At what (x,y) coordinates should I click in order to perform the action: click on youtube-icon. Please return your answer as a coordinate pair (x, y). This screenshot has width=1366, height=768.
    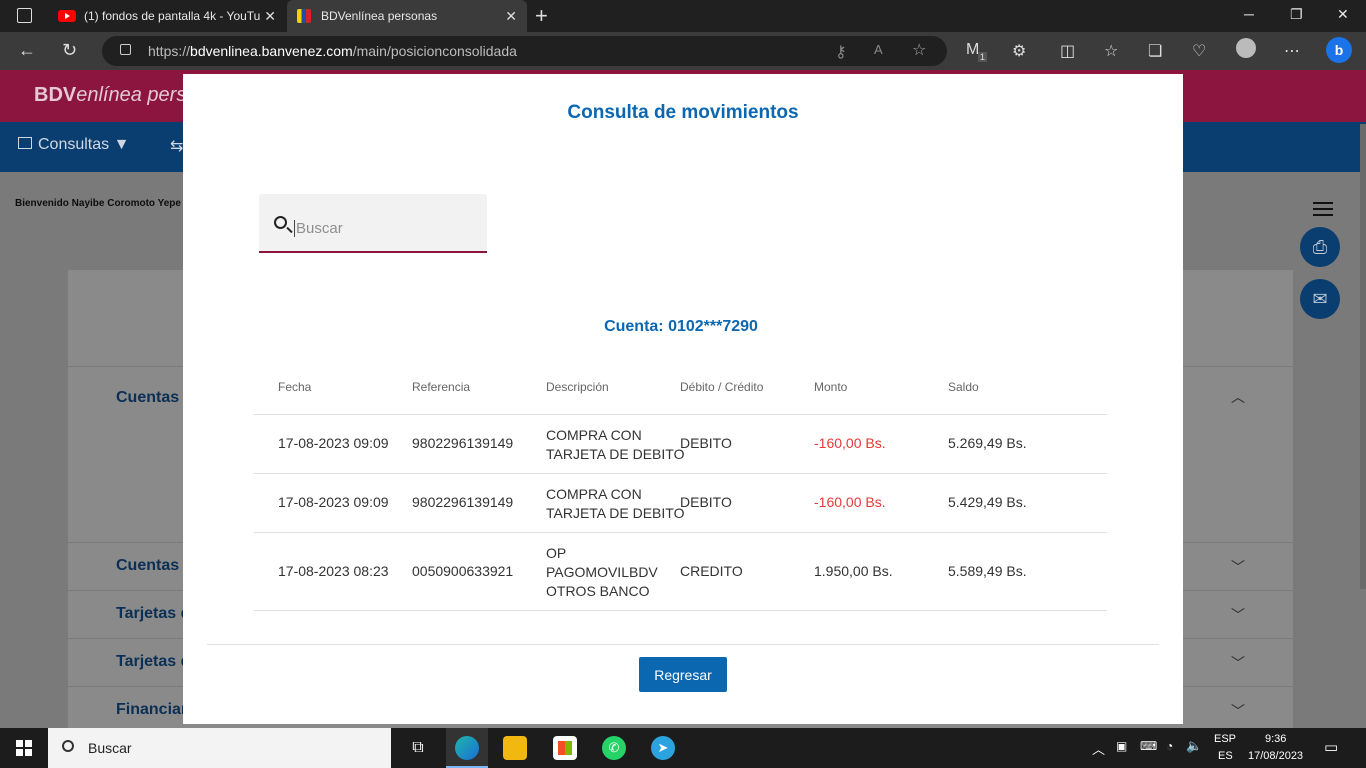
    Looking at the image, I should click on (67, 16).